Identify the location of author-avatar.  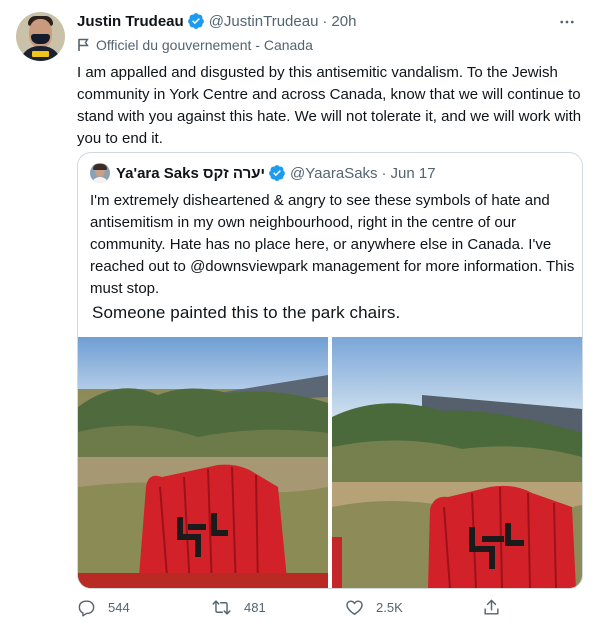
(40, 36).